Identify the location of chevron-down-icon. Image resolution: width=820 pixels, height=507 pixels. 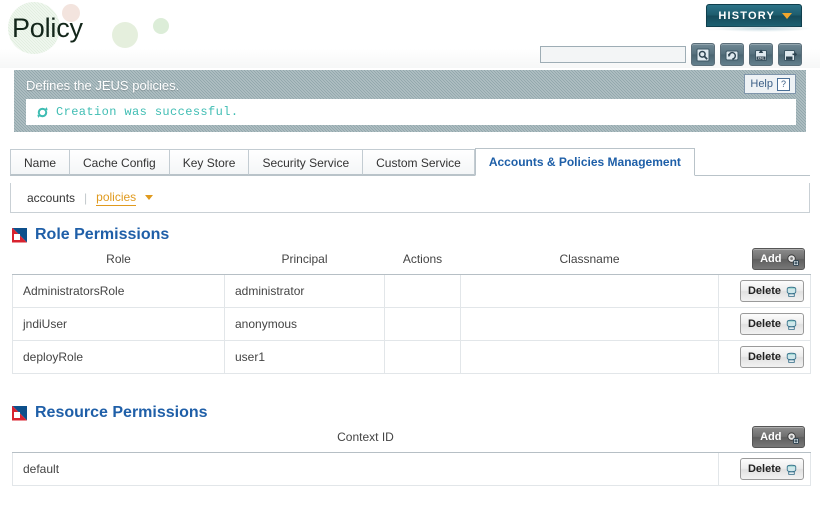
(787, 15).